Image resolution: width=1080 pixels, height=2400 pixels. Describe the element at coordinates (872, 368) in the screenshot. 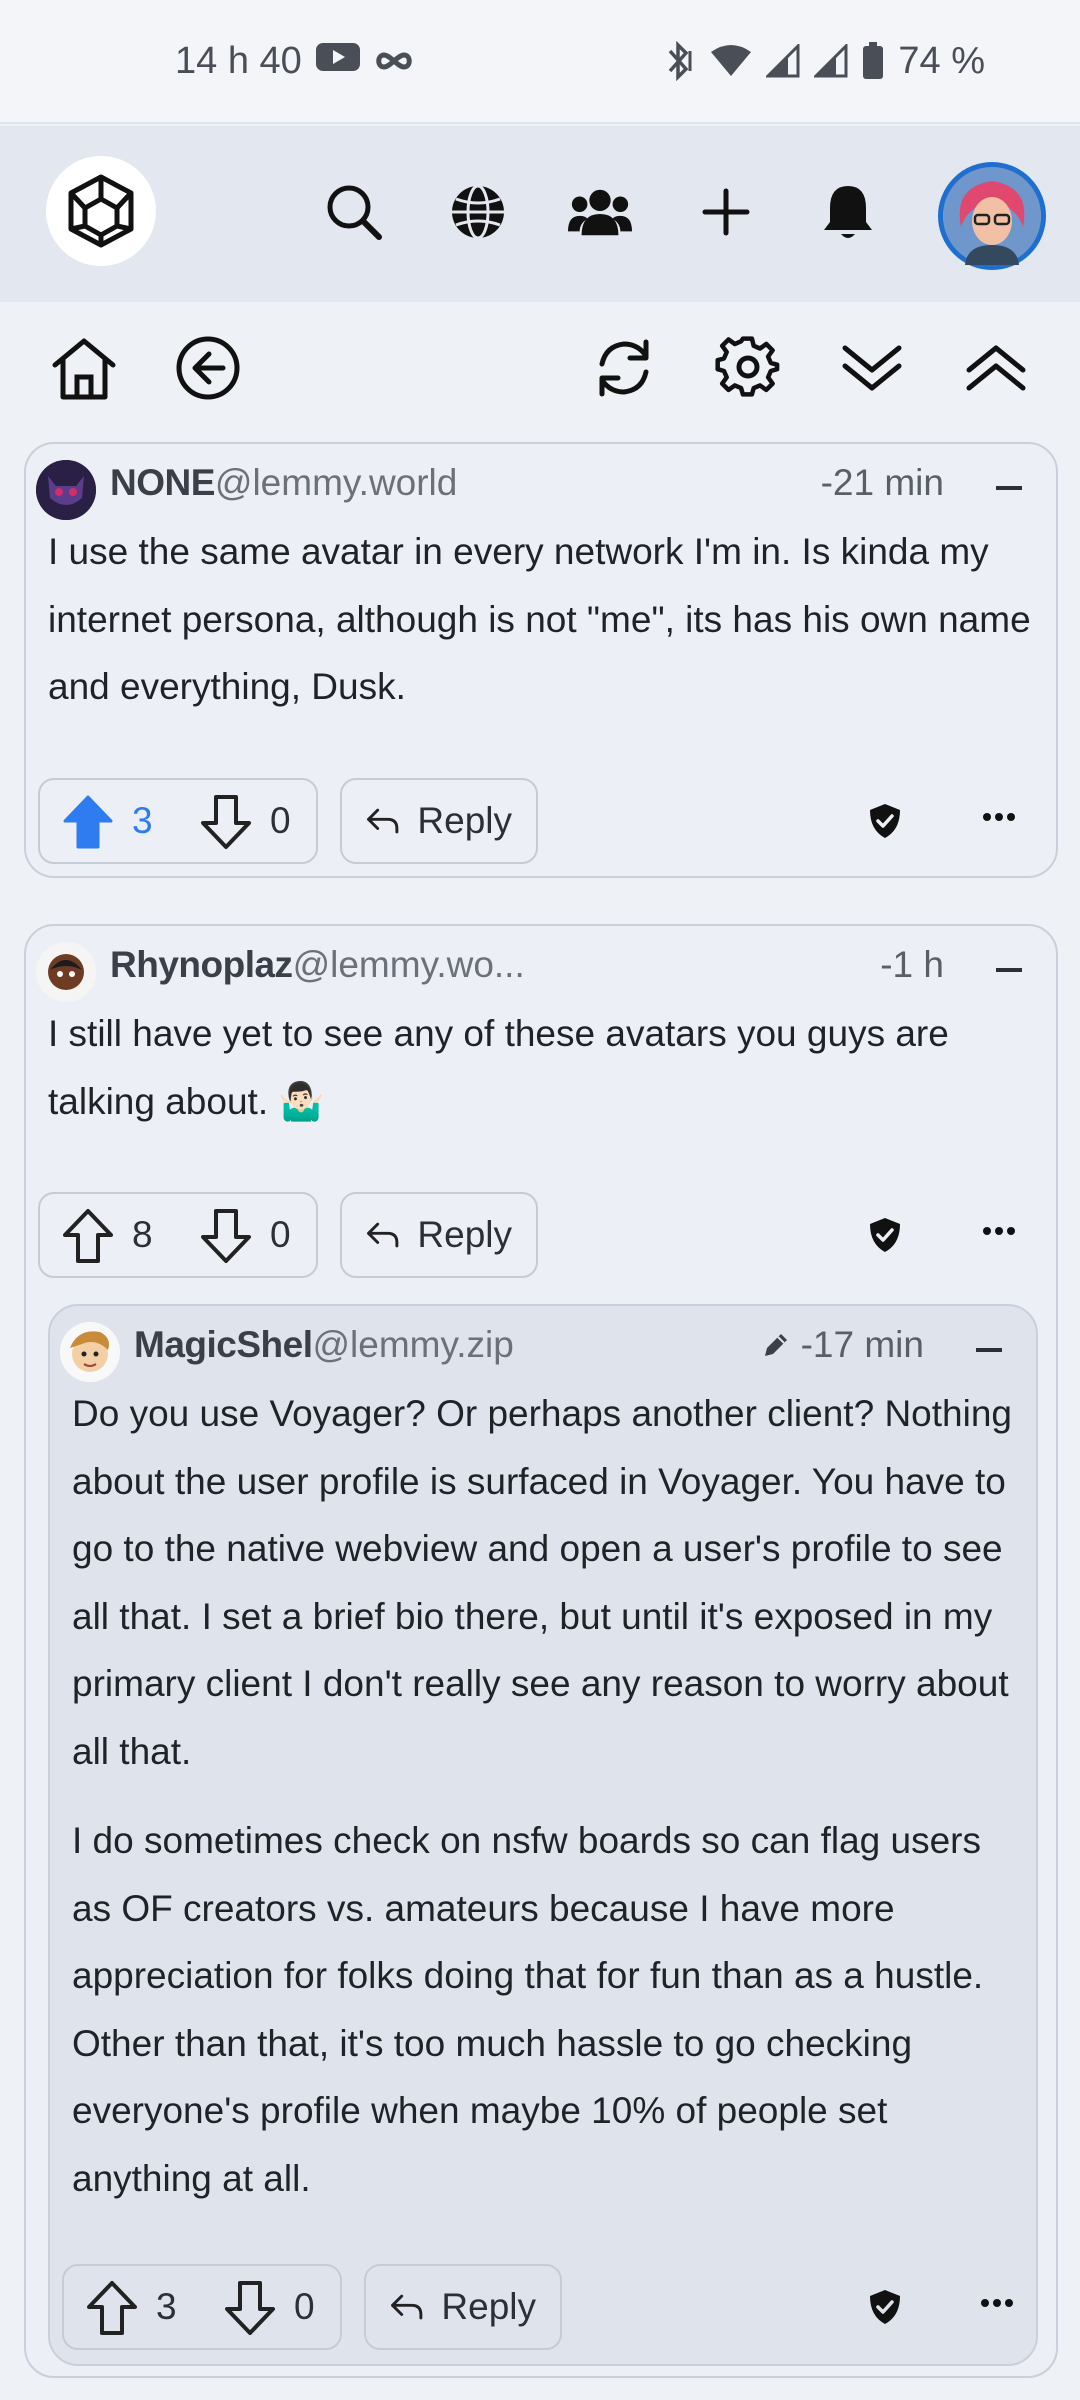

I see `collapse-all-icon` at that location.